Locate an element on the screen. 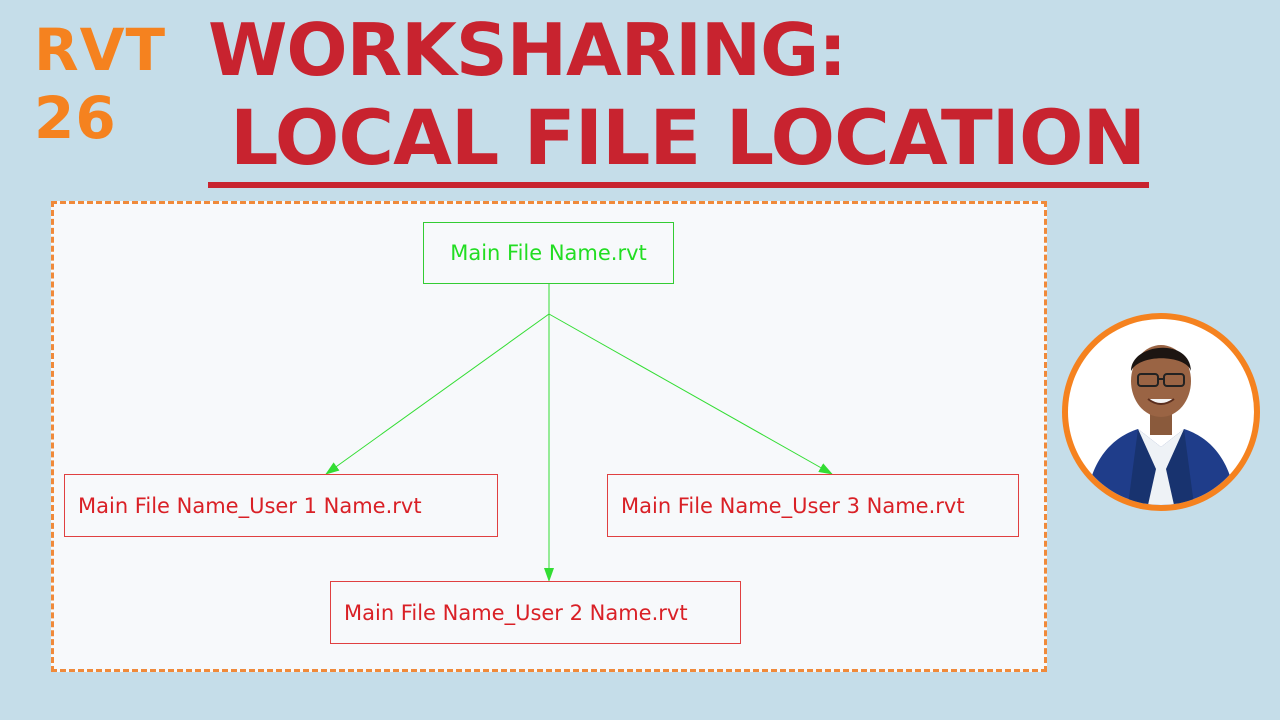 Image resolution: width=1280 pixels, height=720 pixels. user-1-file-node: Main File Name_User 1 Name.rvt is located at coordinates (281, 505).